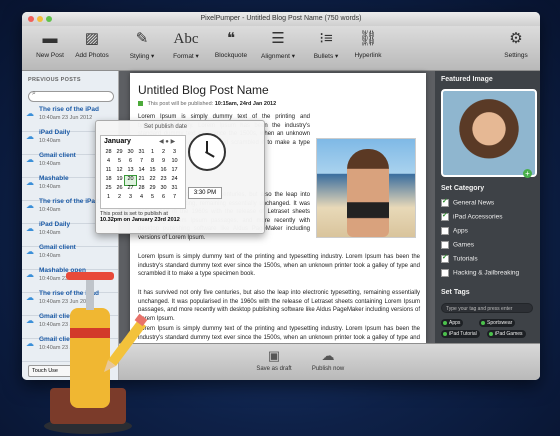  What do you see at coordinates (205, 193) in the screenshot?
I see `time-field: 3:30 PM` at bounding box center [205, 193].